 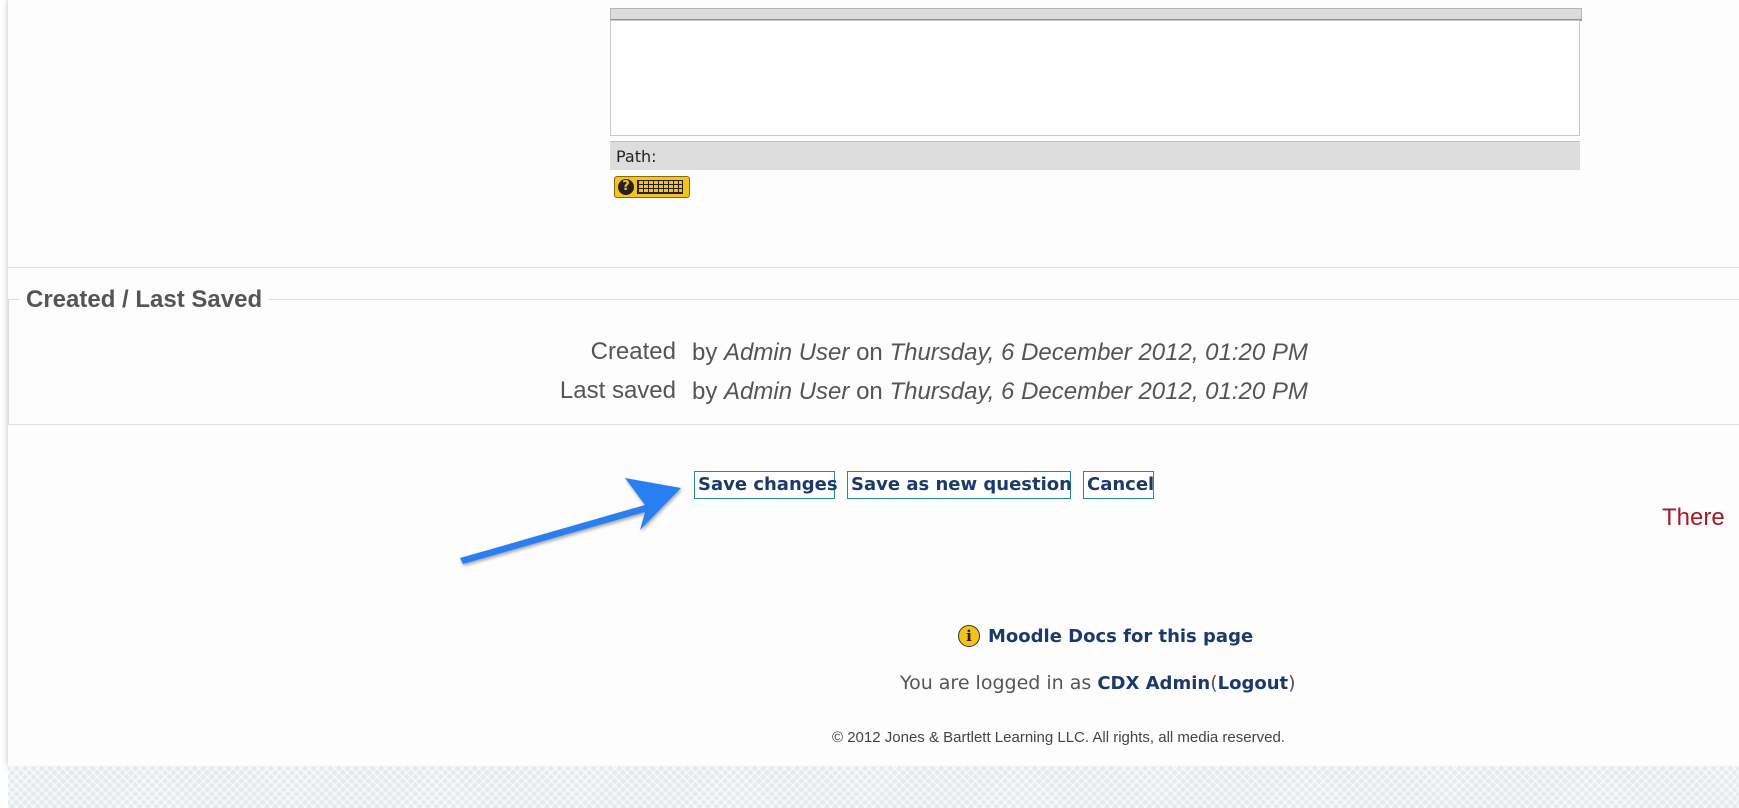 I want to click on fieldset-border-bottom, so click(x=873, y=424).